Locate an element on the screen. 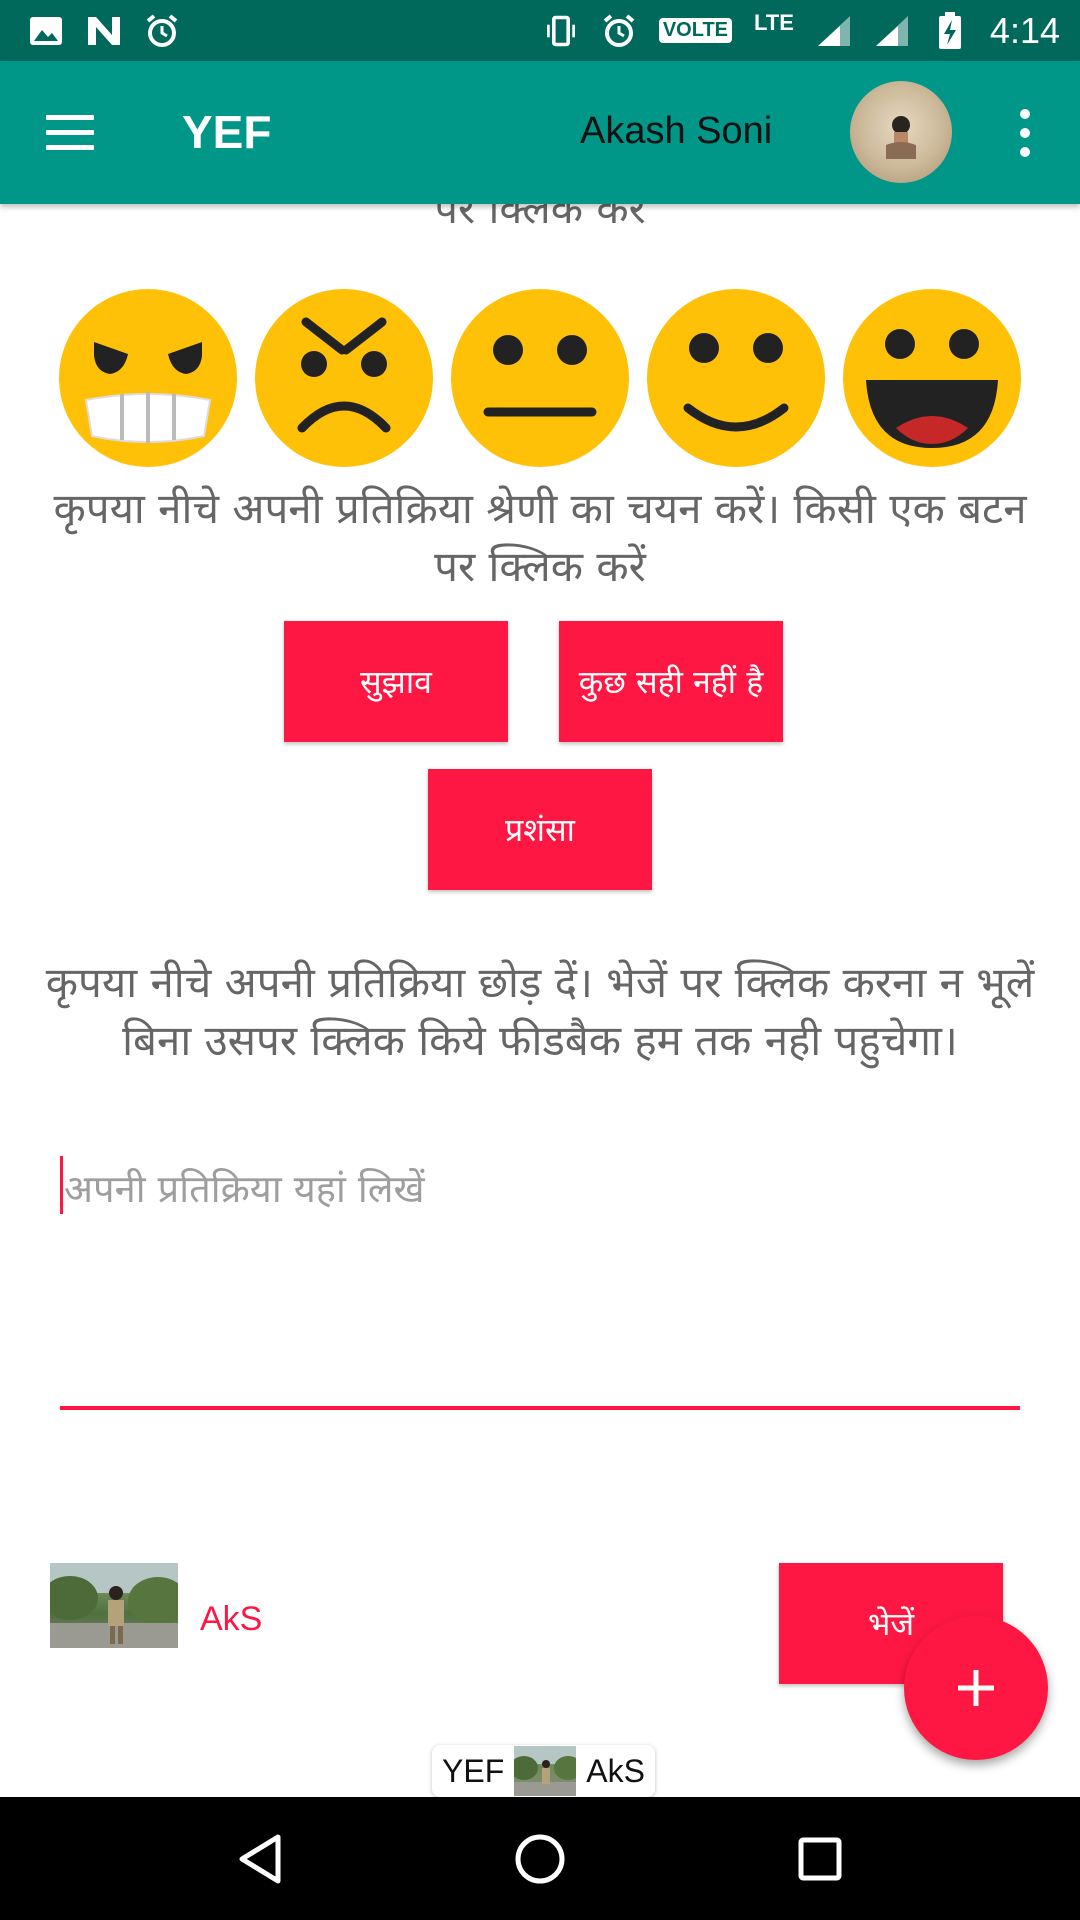 The width and height of the screenshot is (1080, 1920). neutral-emoji is located at coordinates (540, 378).